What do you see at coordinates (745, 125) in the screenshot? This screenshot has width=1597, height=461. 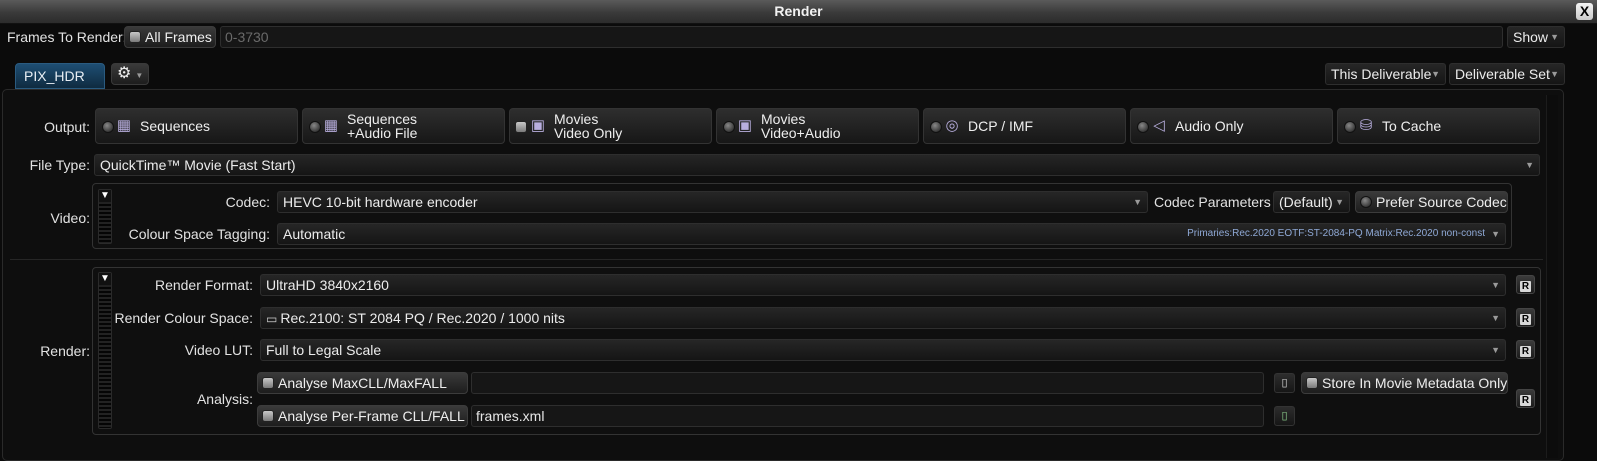 I see `movie-audio-icon: ▣` at bounding box center [745, 125].